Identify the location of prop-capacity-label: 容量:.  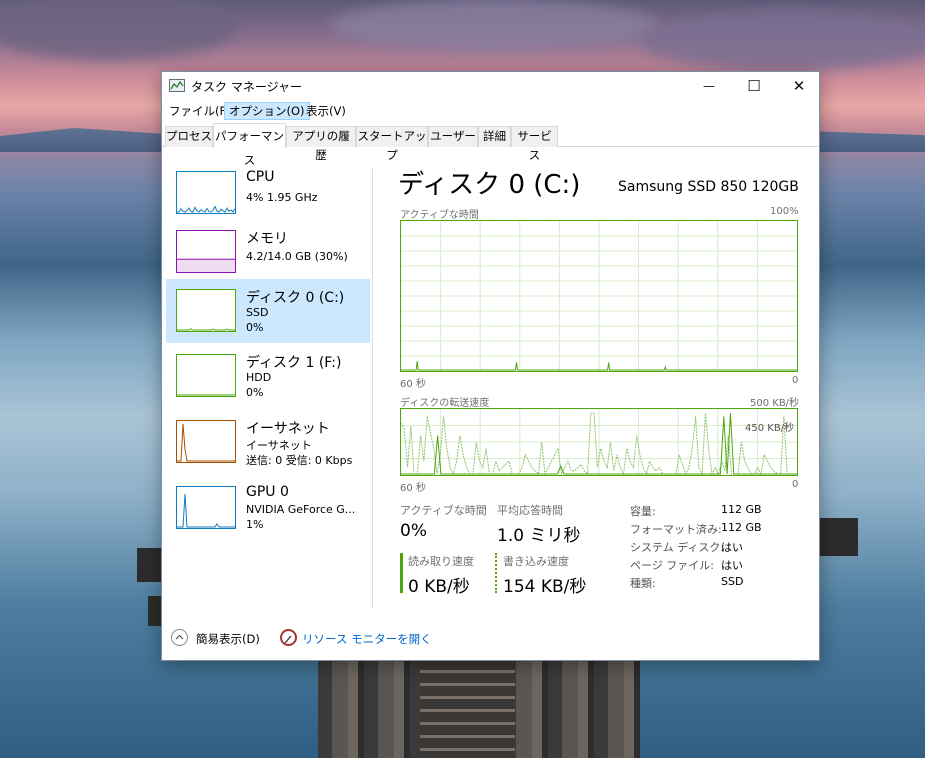
(643, 511).